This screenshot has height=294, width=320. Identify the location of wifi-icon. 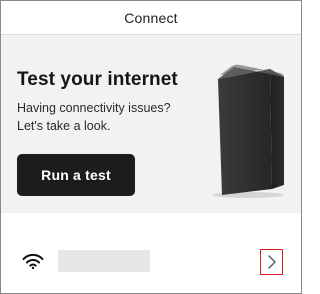
(33, 261).